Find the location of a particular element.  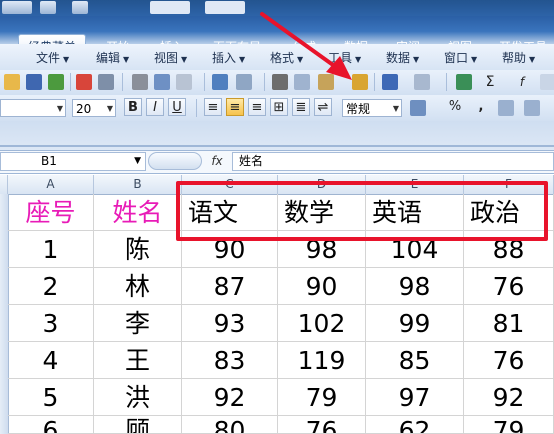

number-format-value: 常规 is located at coordinates (358, 109).